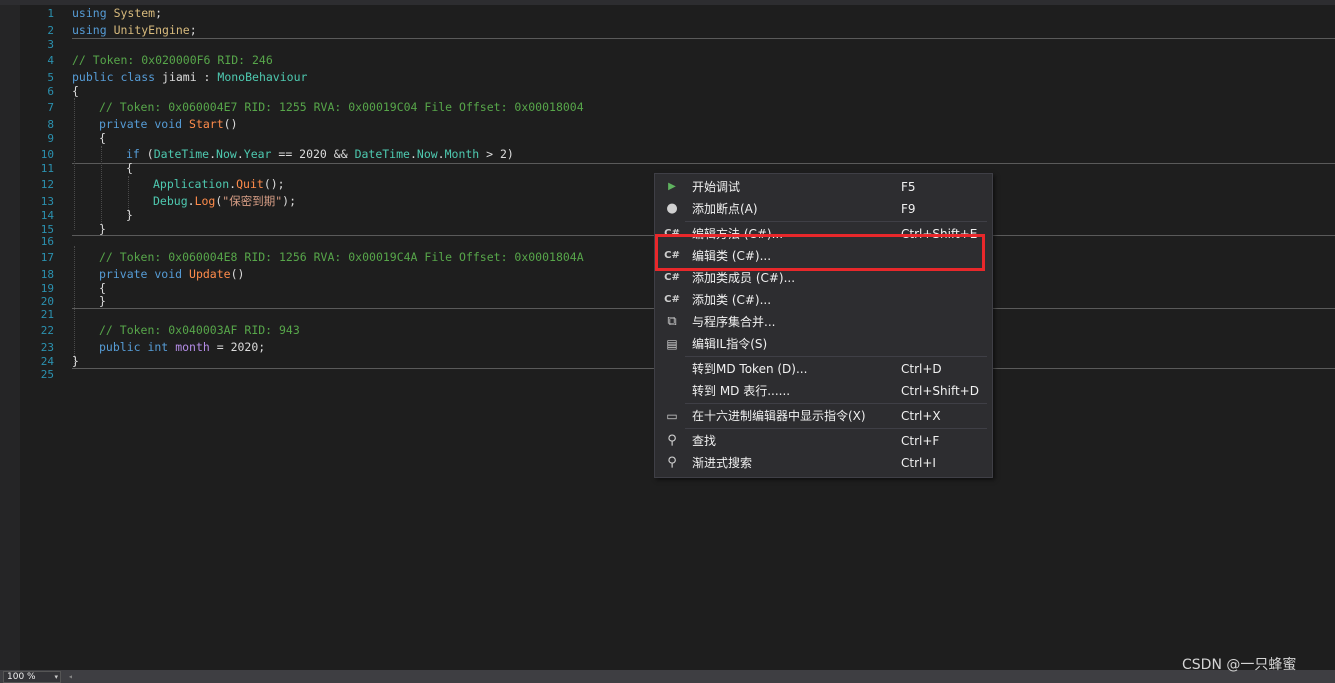 This screenshot has height=683, width=1335. I want to click on line-number: 9, so click(50, 138).